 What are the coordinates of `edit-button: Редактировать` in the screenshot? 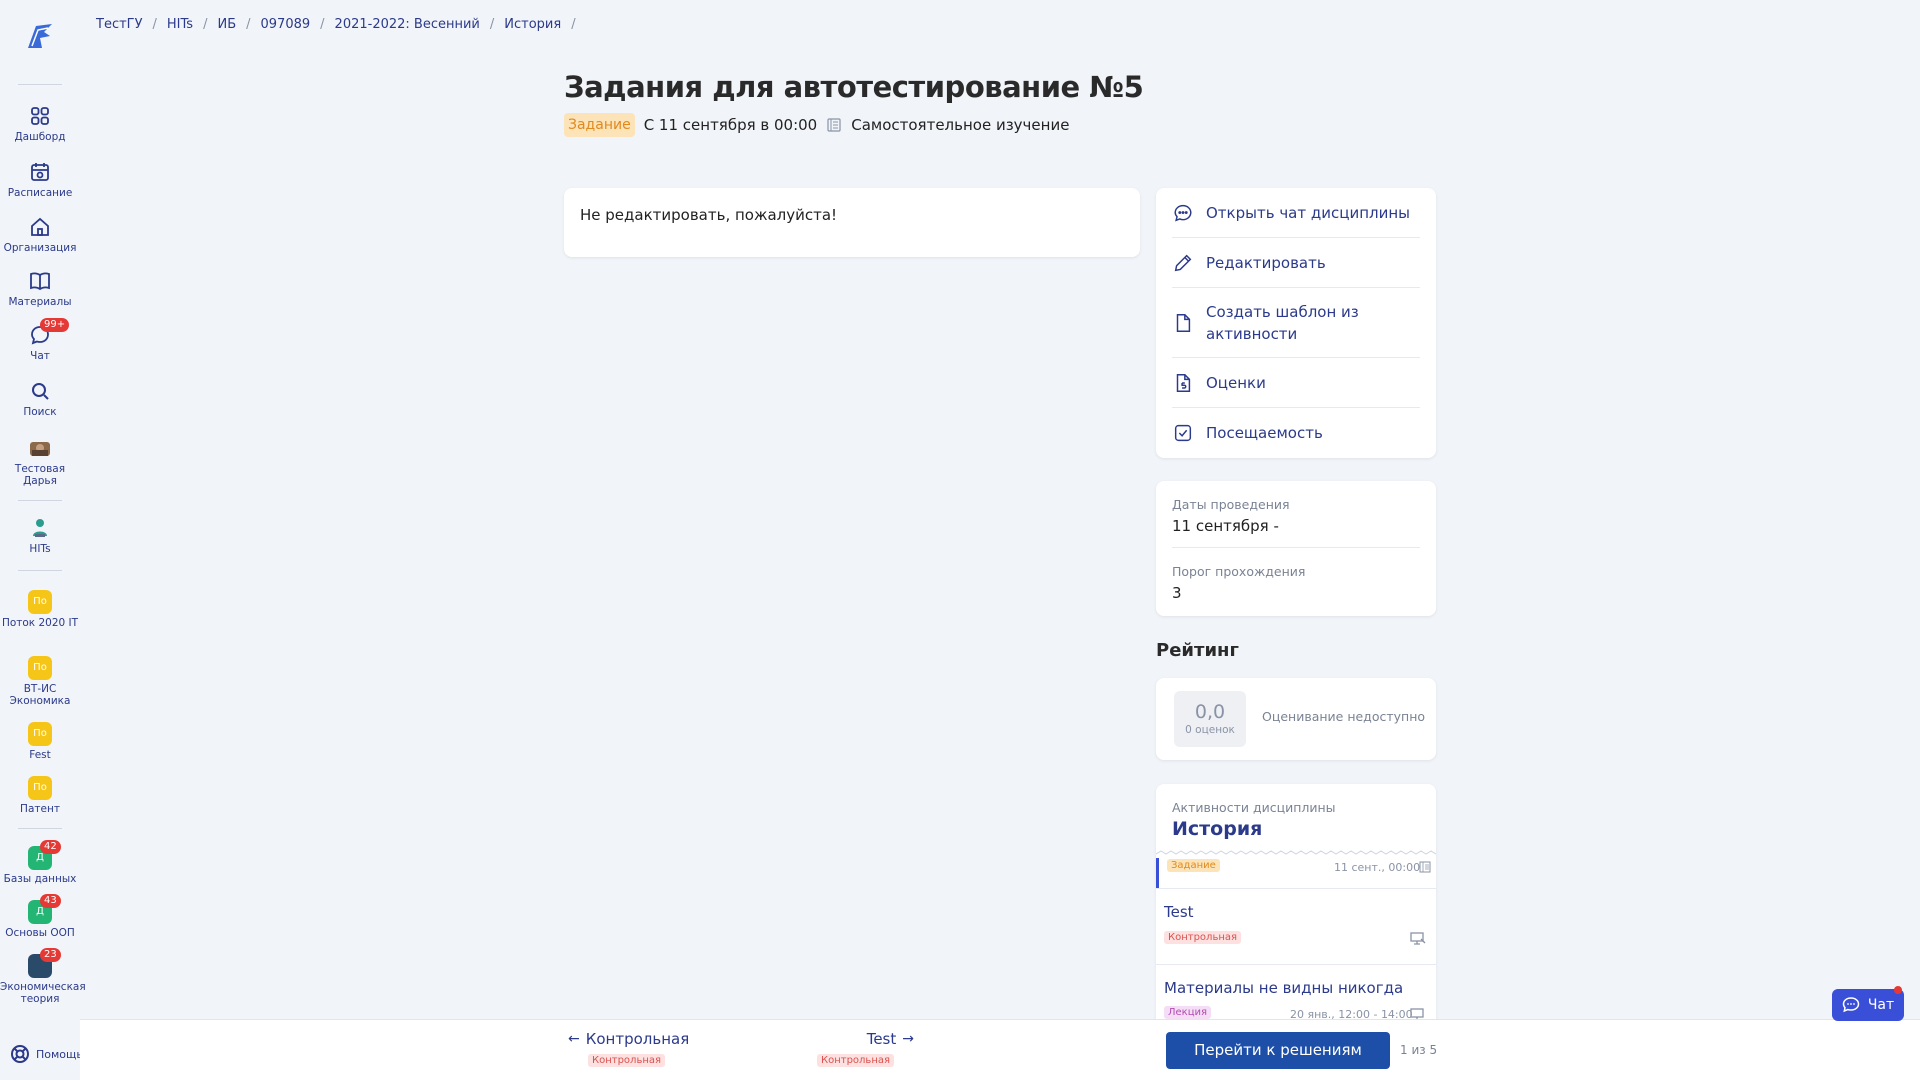 It's located at (1296, 263).